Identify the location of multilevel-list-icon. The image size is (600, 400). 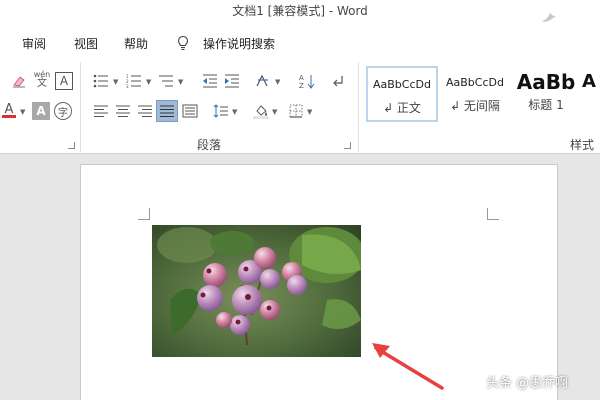
(166, 81).